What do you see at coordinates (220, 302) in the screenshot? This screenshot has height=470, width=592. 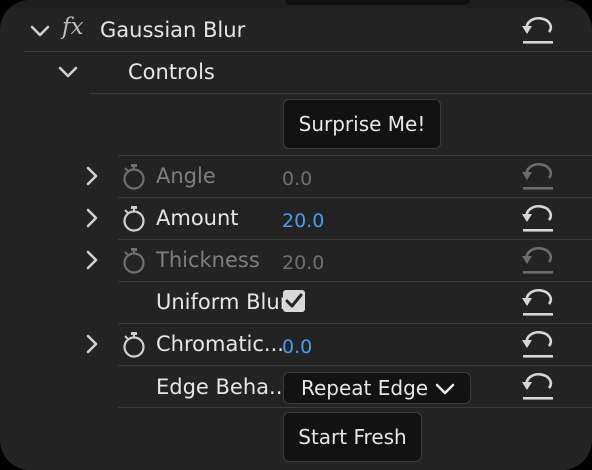 I see `uniform-blur-label: Uniform Blur` at bounding box center [220, 302].